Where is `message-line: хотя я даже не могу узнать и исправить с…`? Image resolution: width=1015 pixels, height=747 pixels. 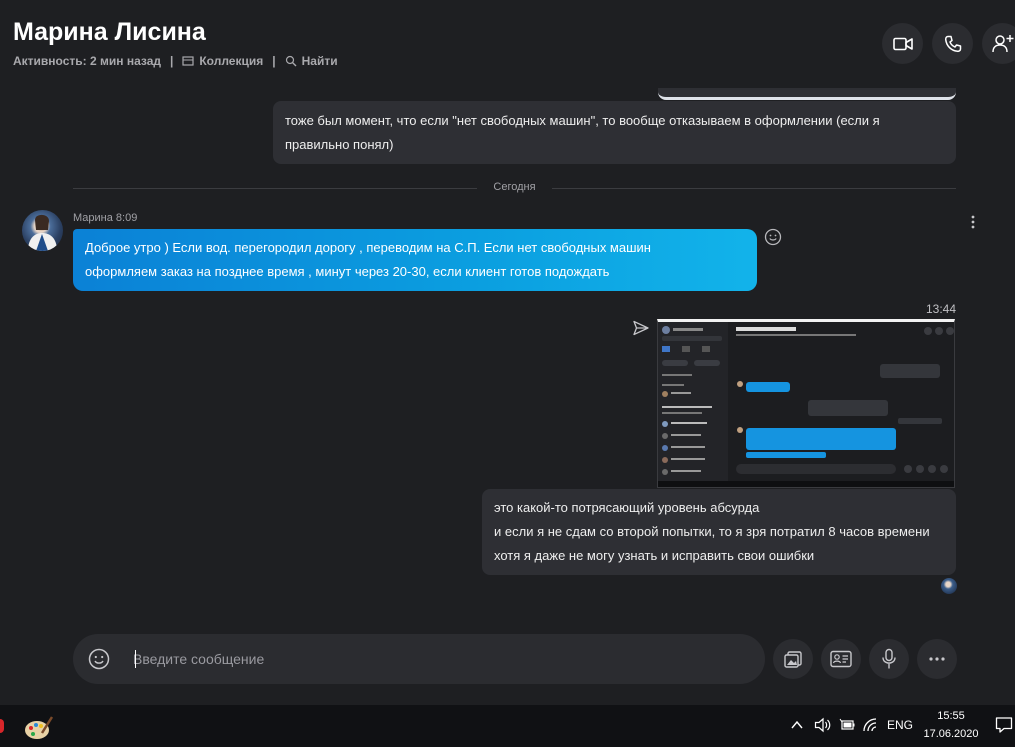
message-line: хотя я даже не могу узнать и исправить с… is located at coordinates (654, 555).